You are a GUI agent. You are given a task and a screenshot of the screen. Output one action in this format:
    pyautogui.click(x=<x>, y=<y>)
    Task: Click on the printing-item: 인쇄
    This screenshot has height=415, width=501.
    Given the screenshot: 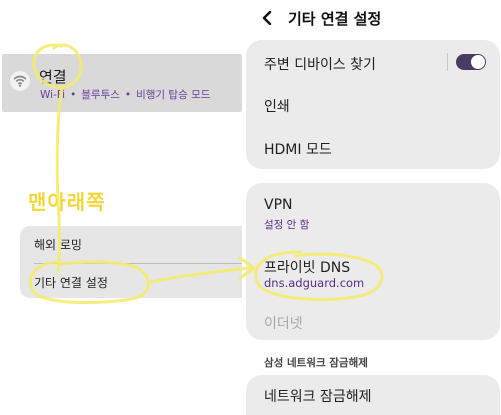 What is the action you would take?
    pyautogui.click(x=277, y=106)
    